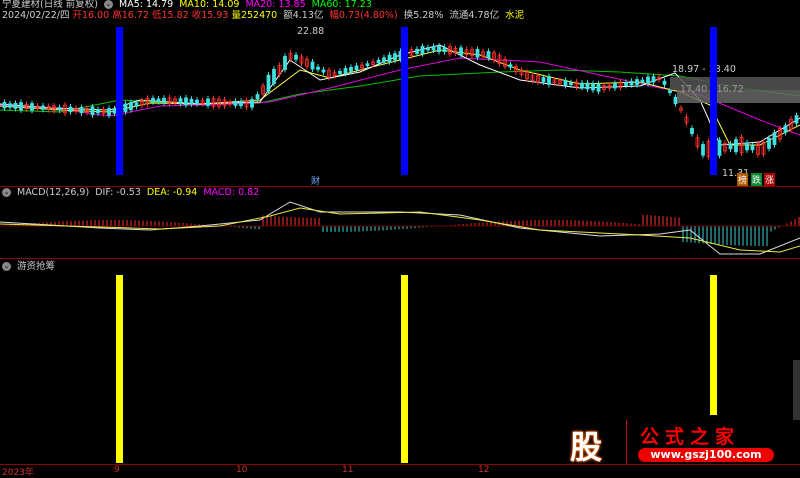 The width and height of the screenshot is (800, 478). Describe the element at coordinates (796, 390) in the screenshot. I see `scrollbar` at that location.